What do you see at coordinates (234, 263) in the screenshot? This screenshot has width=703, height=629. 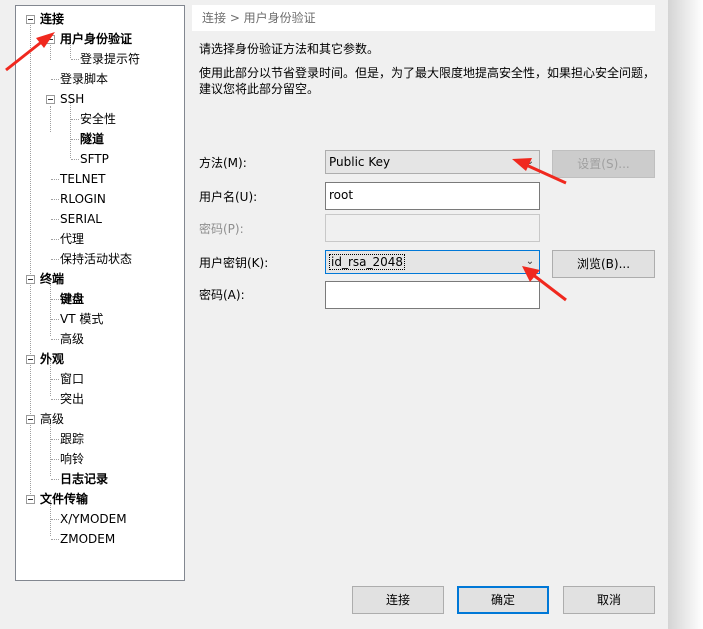 I see `user-key-label: 用户密钥(K):` at bounding box center [234, 263].